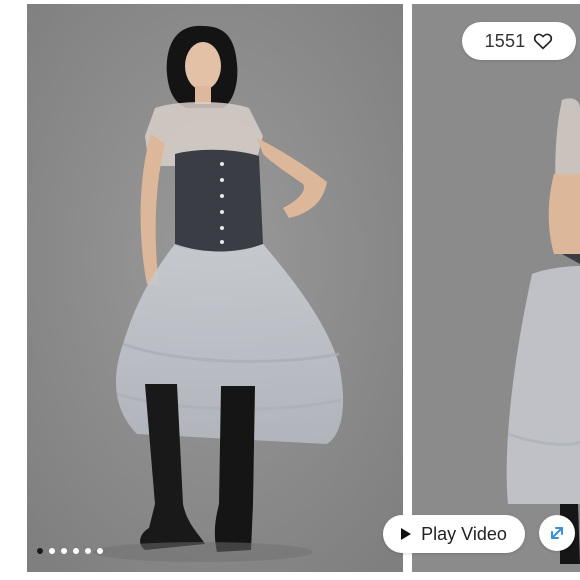 The image size is (580, 580). Describe the element at coordinates (406, 534) in the screenshot. I see `play-icon` at that location.